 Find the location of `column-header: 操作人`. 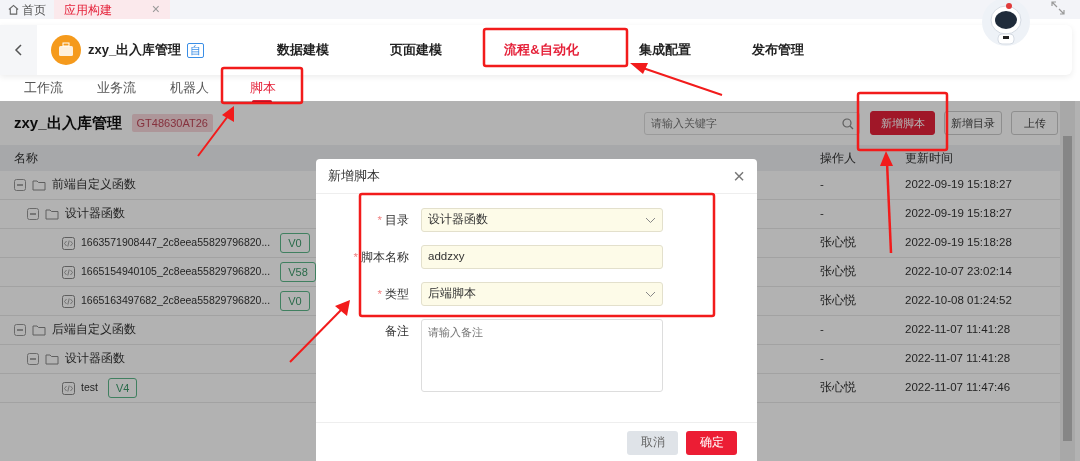

column-header: 操作人 is located at coordinates (838, 158).